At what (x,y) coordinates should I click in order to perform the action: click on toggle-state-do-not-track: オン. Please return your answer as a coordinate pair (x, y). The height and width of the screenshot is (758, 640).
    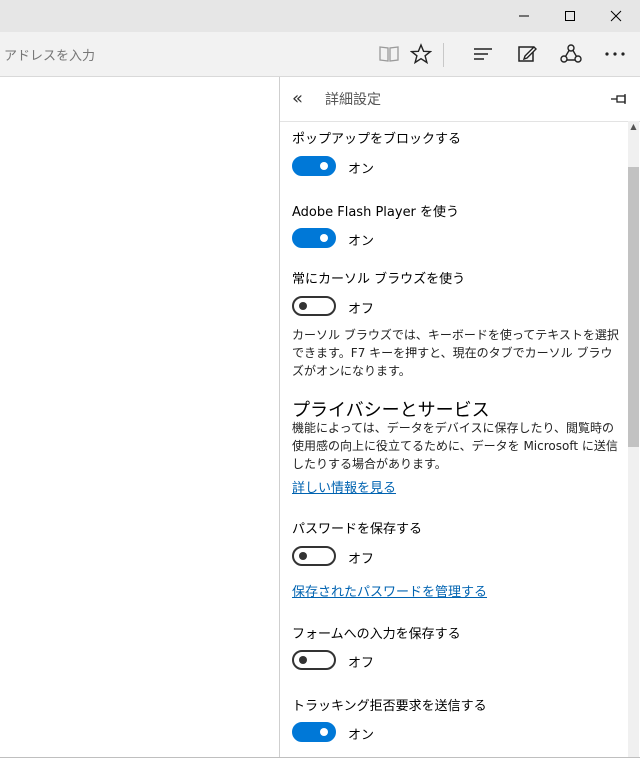
    Looking at the image, I should click on (361, 735).